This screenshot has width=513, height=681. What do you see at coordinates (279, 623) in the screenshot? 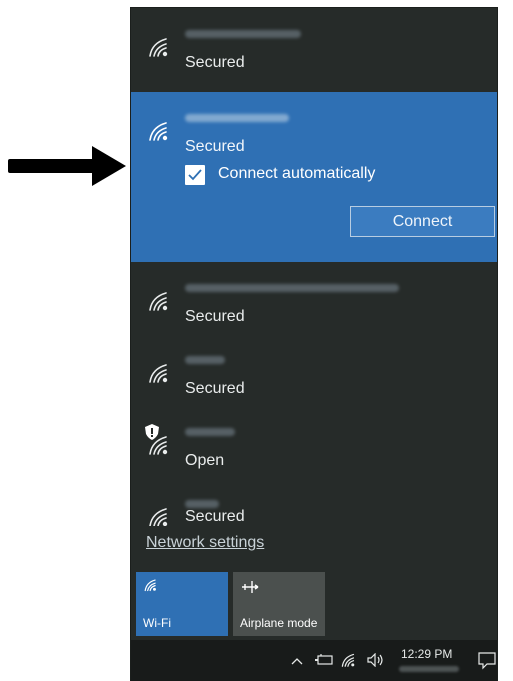
I see `airplane-tile-label: Airplane mode` at bounding box center [279, 623].